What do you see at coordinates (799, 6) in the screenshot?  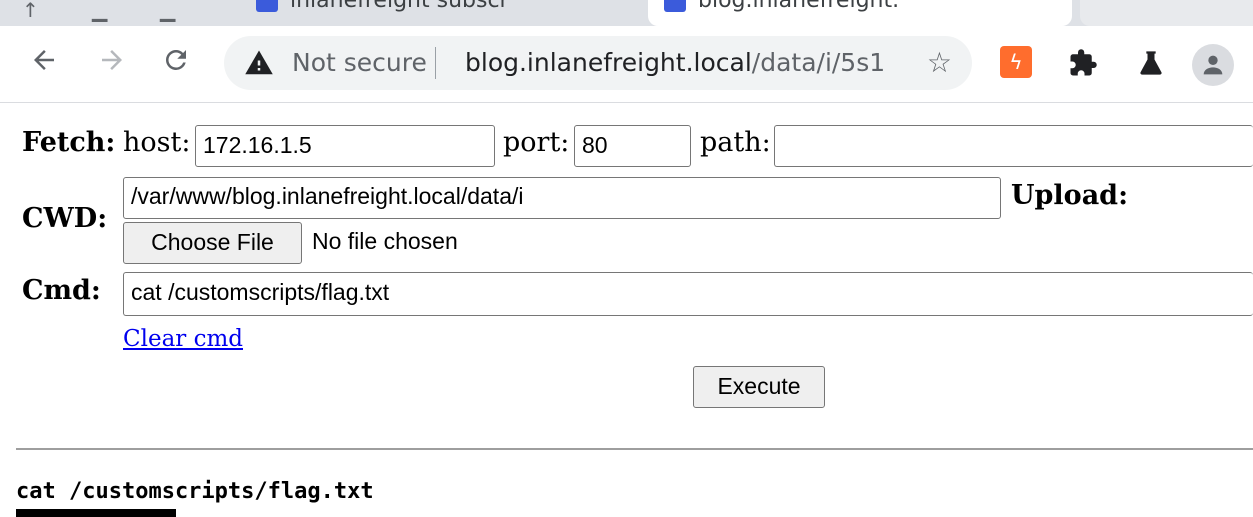 I see `tab-title: blog.inlanefreight.` at bounding box center [799, 6].